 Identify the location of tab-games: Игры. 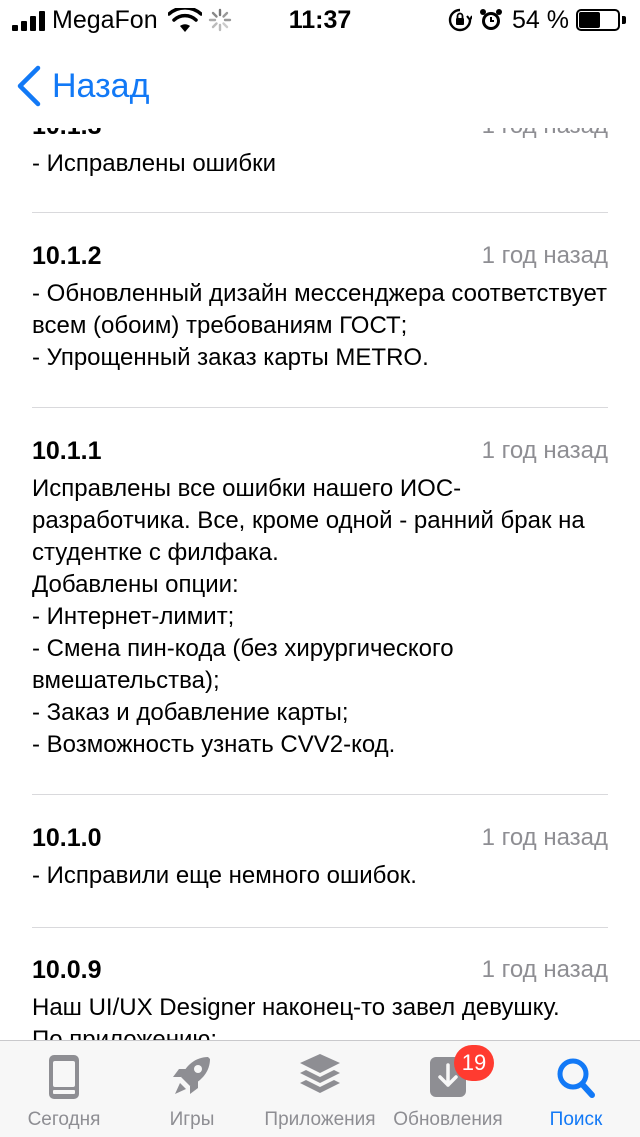
(192, 1089).